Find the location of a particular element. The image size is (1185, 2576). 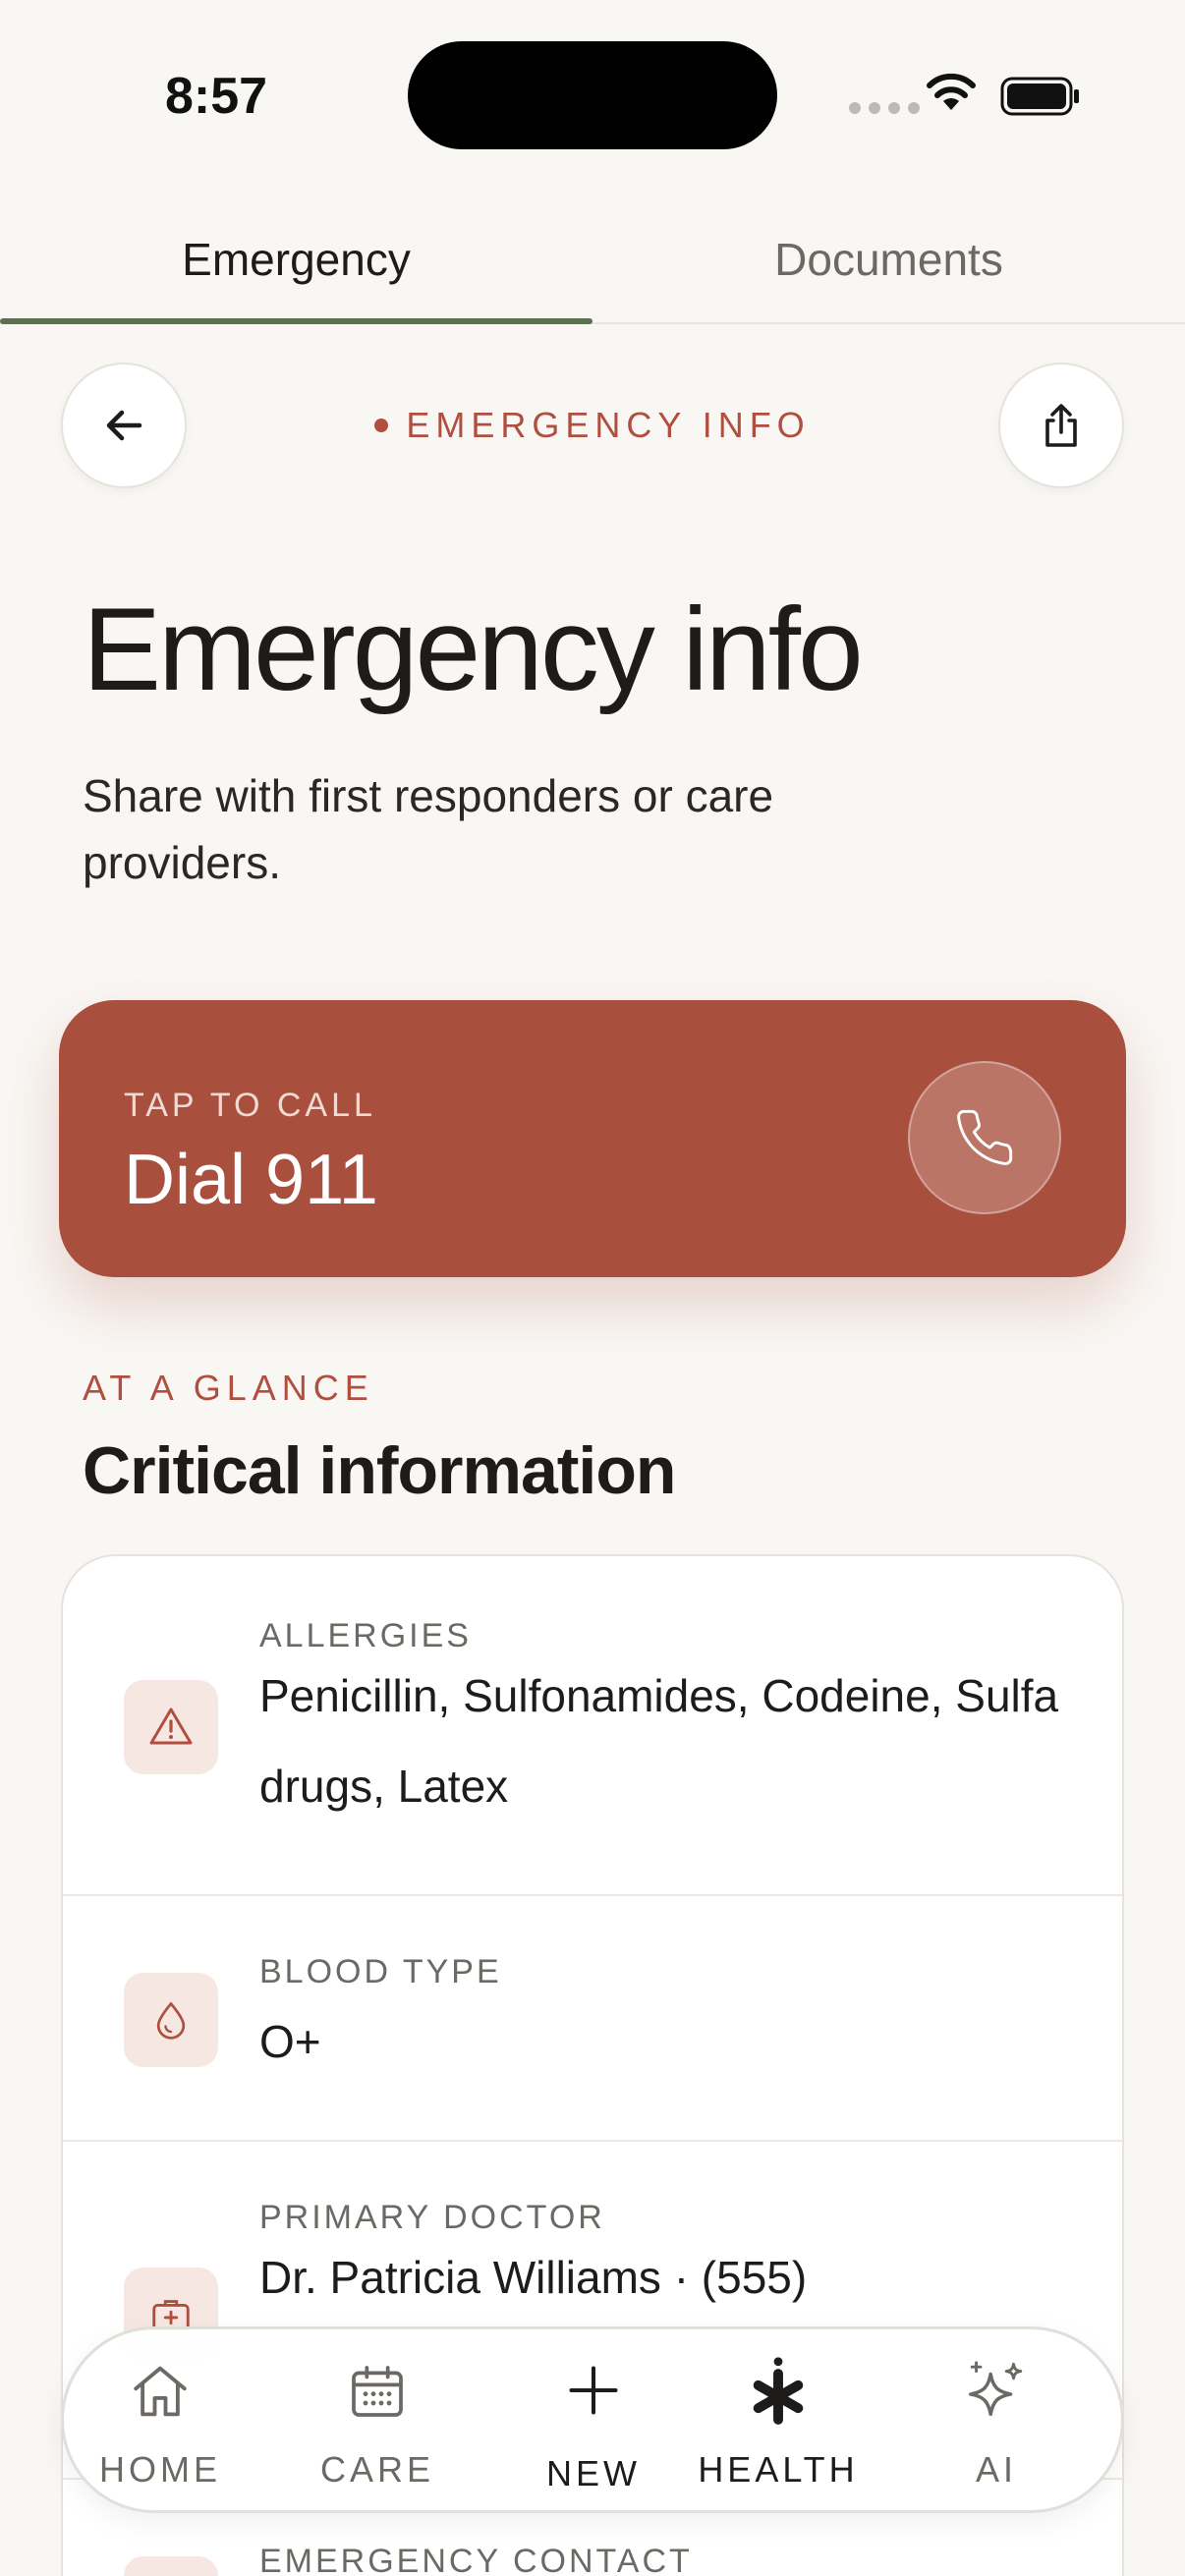

dynamic-island is located at coordinates (592, 95).